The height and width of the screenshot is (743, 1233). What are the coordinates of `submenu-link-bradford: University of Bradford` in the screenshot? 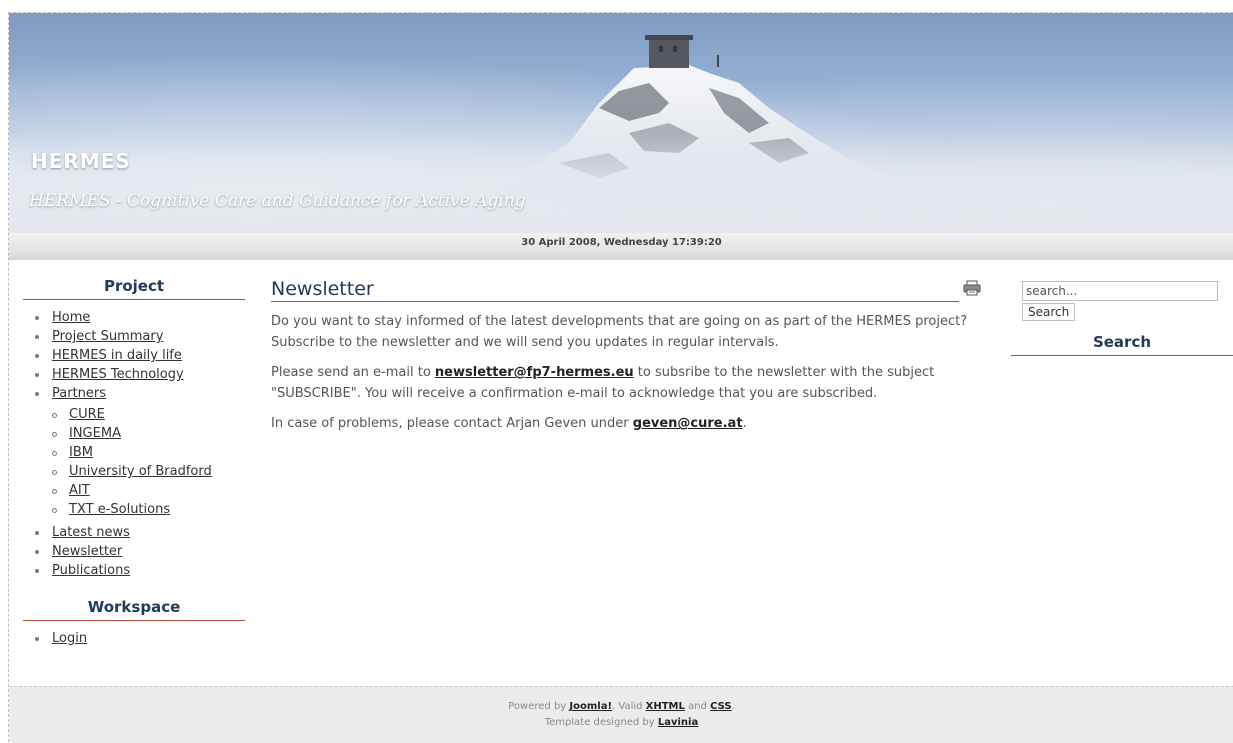 It's located at (140, 471).